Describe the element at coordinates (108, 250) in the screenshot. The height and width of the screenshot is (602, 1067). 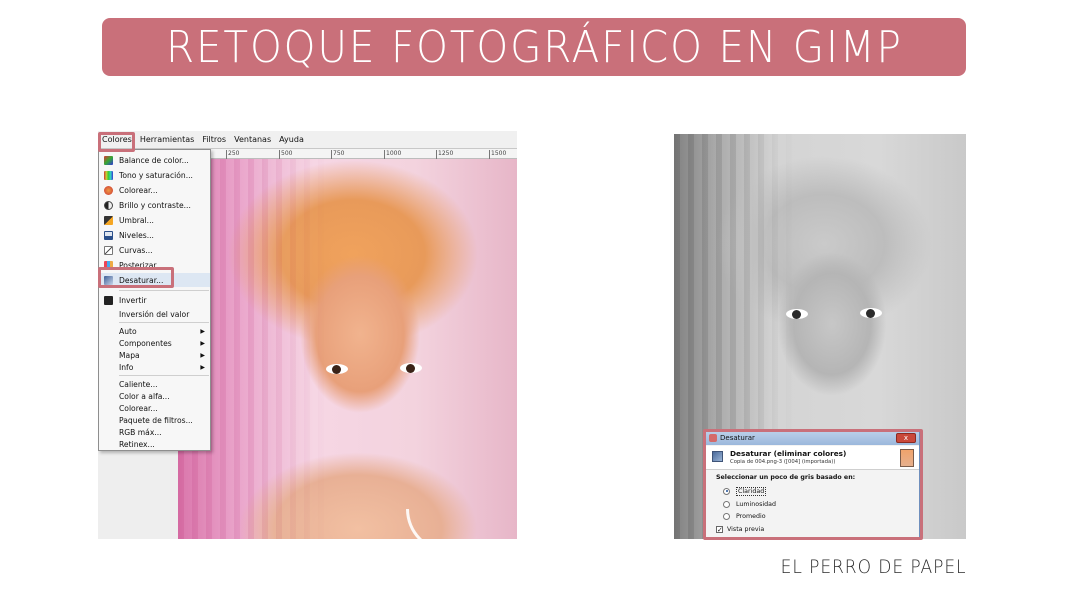
I see `curves-icon` at that location.